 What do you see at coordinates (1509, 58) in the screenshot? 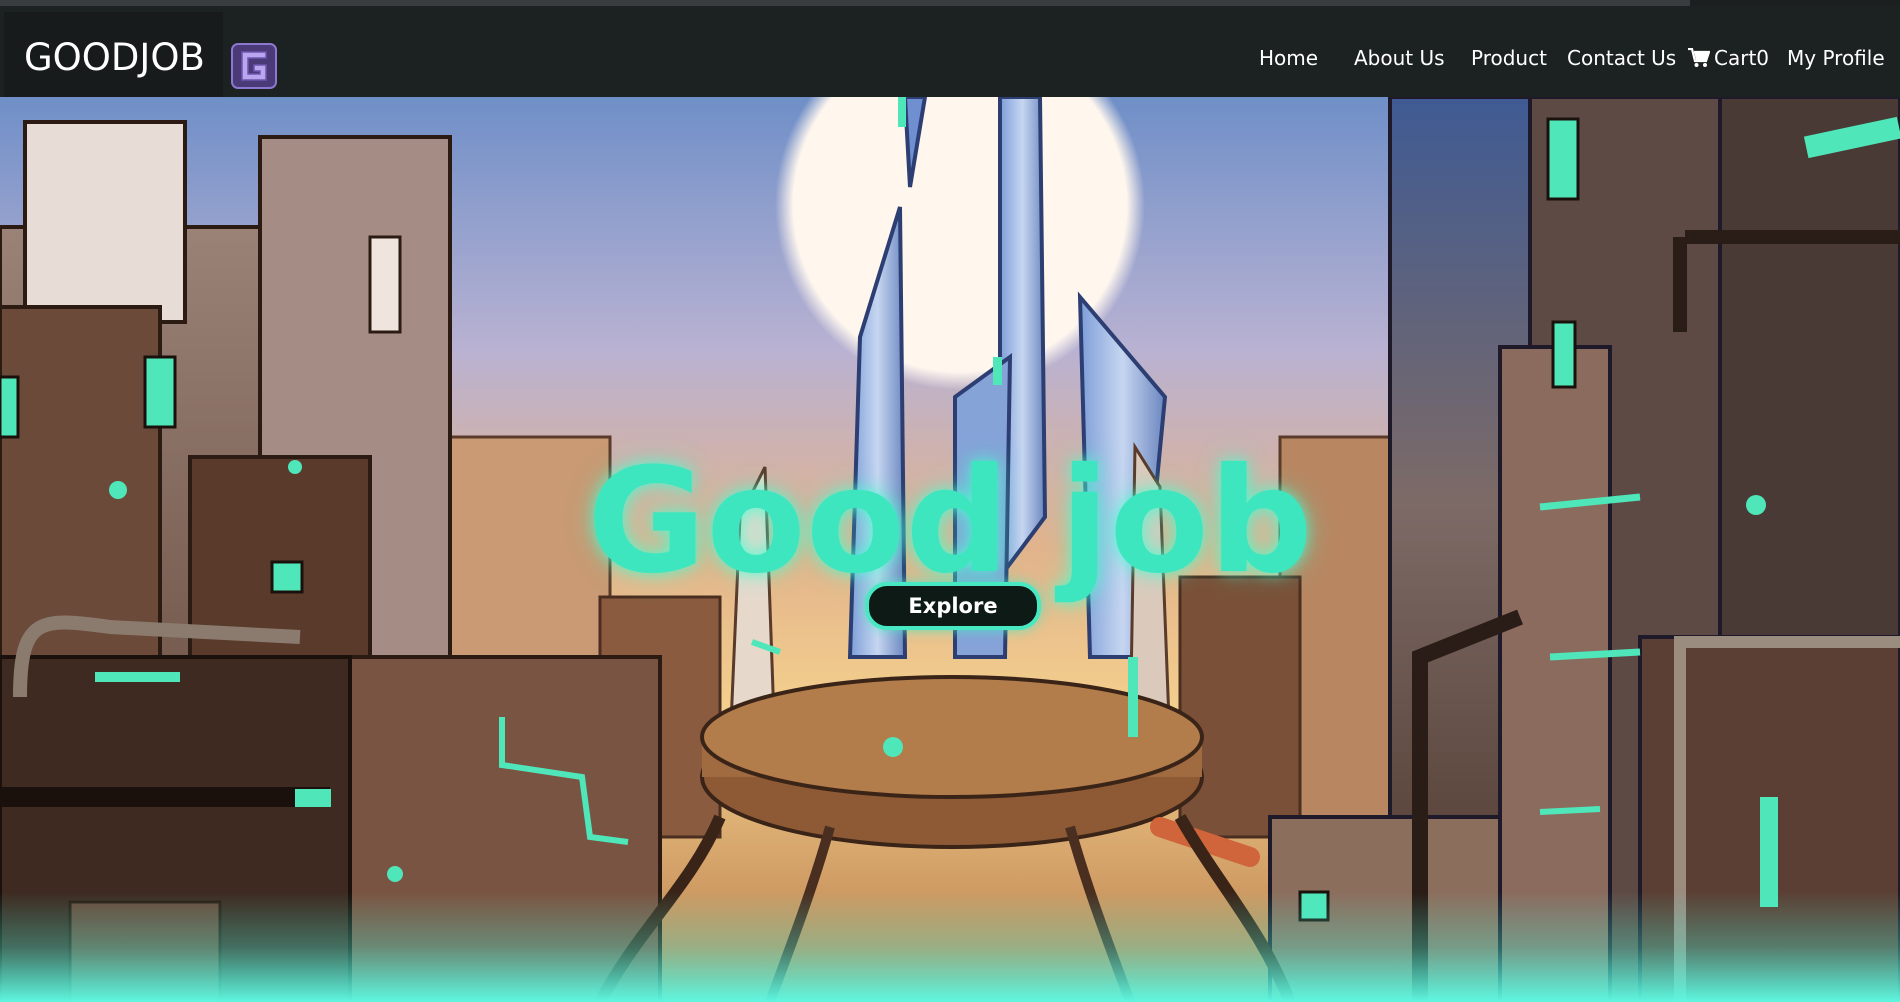
I see `nav-product: Product` at bounding box center [1509, 58].